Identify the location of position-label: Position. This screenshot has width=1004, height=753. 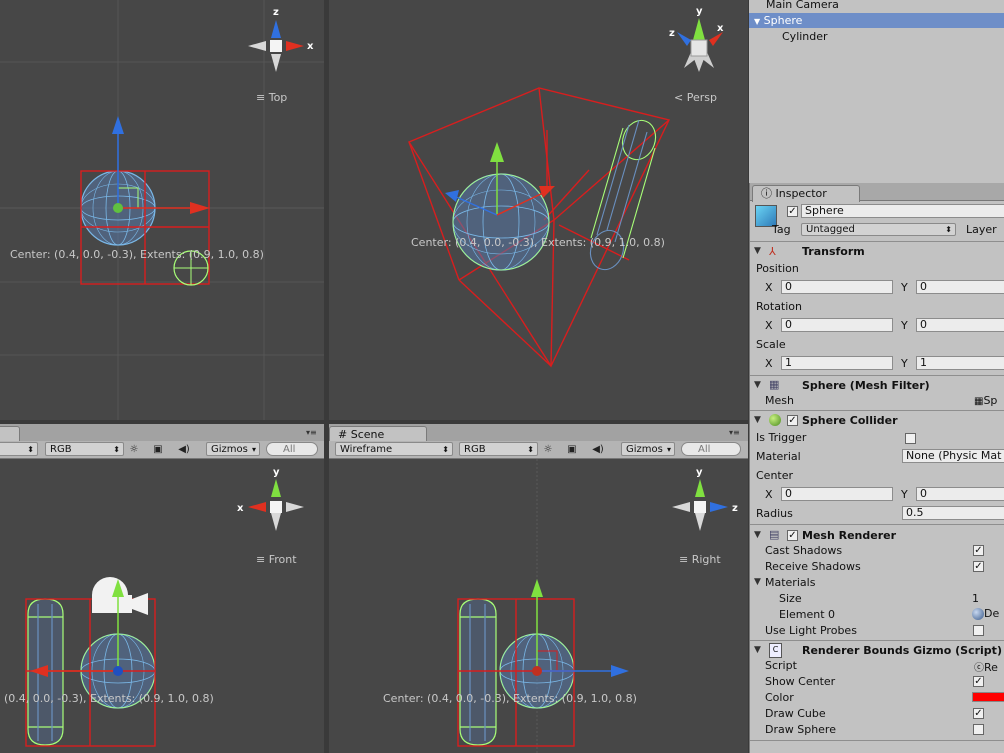
(777, 268).